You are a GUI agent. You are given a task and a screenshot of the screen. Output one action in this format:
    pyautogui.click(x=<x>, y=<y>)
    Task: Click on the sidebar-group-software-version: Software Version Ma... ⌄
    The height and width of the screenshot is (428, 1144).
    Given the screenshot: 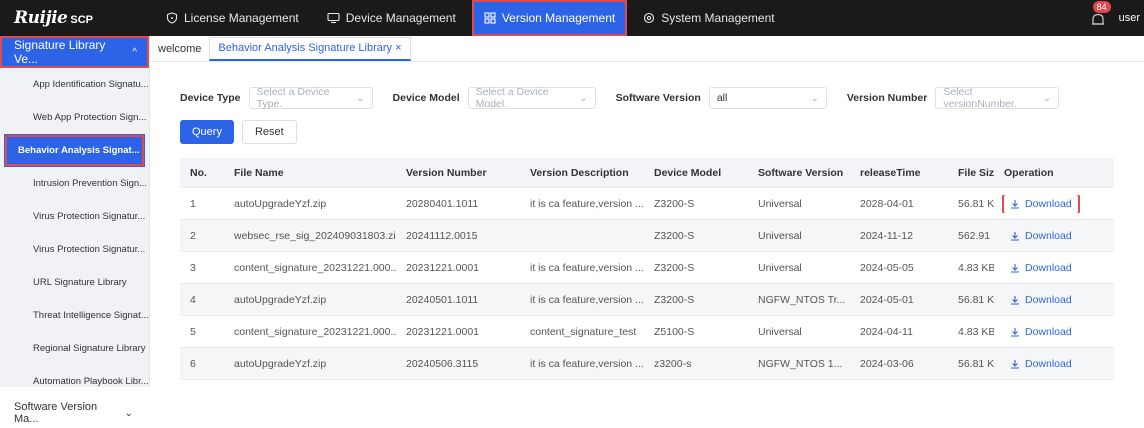 What is the action you would take?
    pyautogui.click(x=74, y=413)
    